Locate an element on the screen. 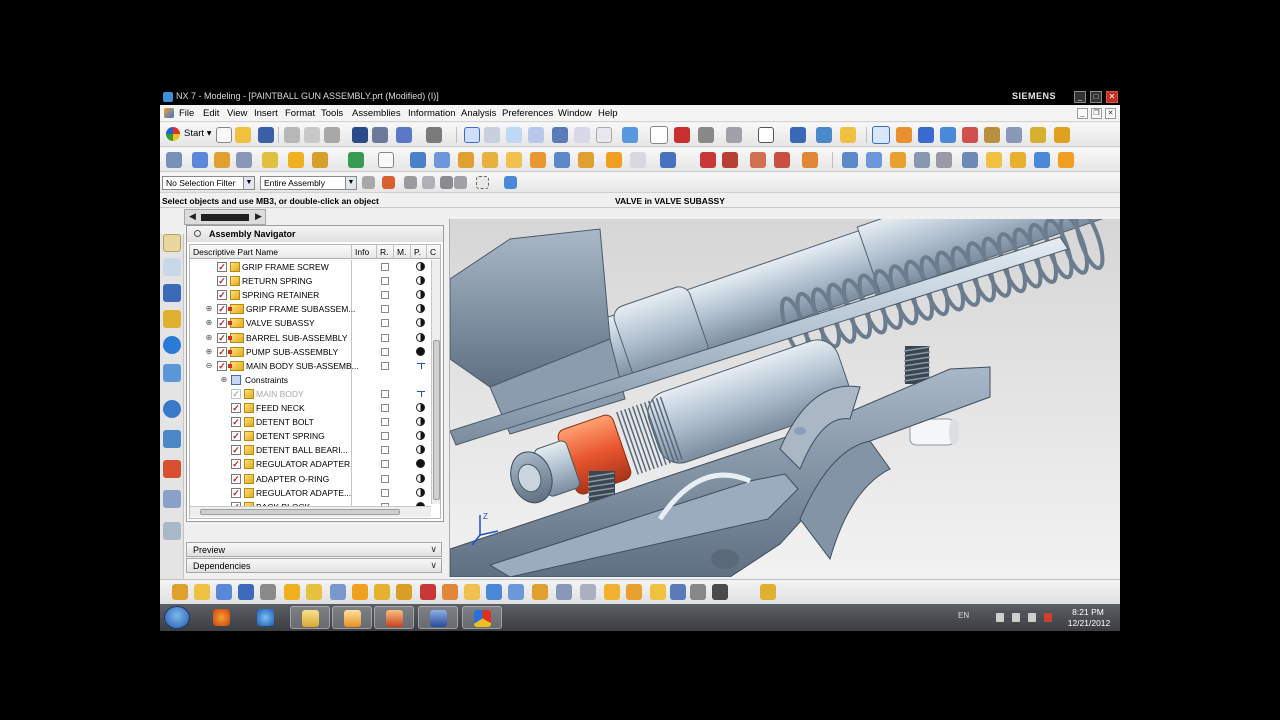 This screenshot has width=1280, height=720. rectangle-select-icon is located at coordinates (482, 182).